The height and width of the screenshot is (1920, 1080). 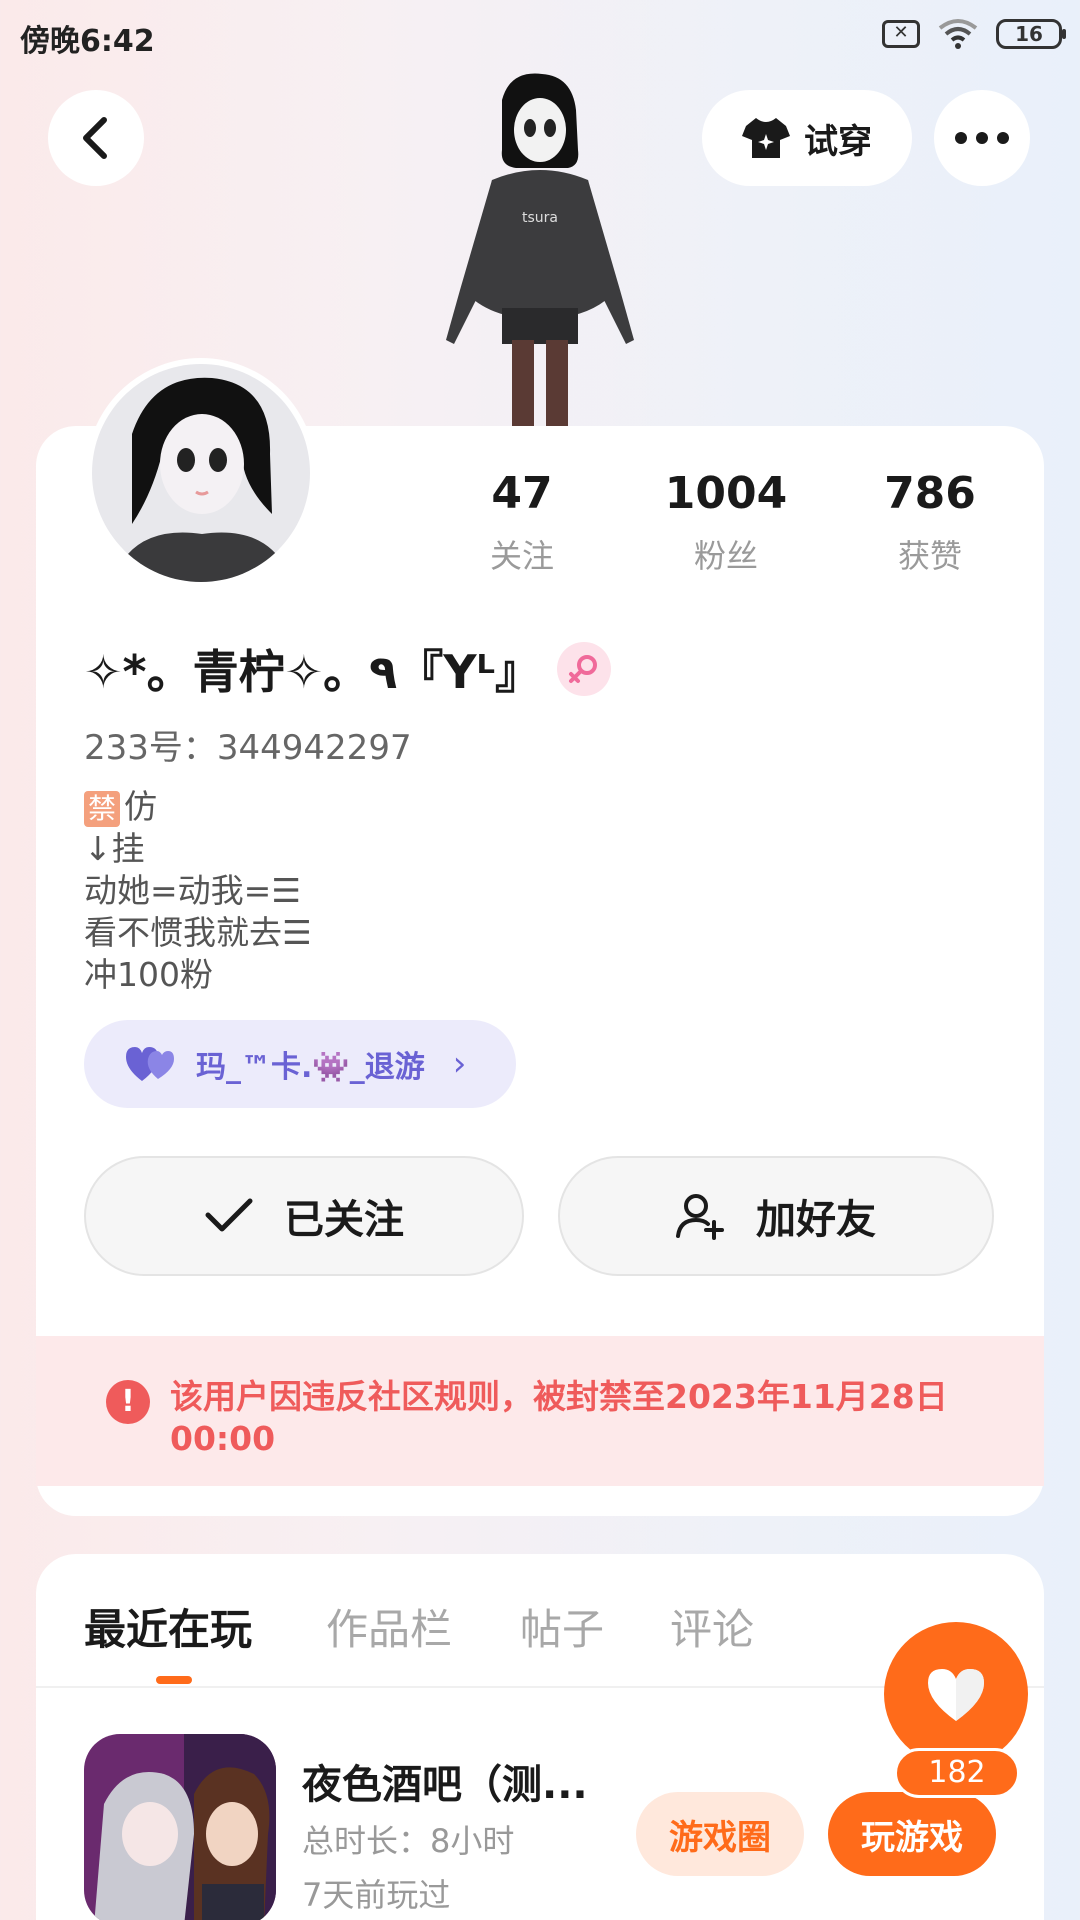 I want to click on avatar-image, so click(x=201, y=473).